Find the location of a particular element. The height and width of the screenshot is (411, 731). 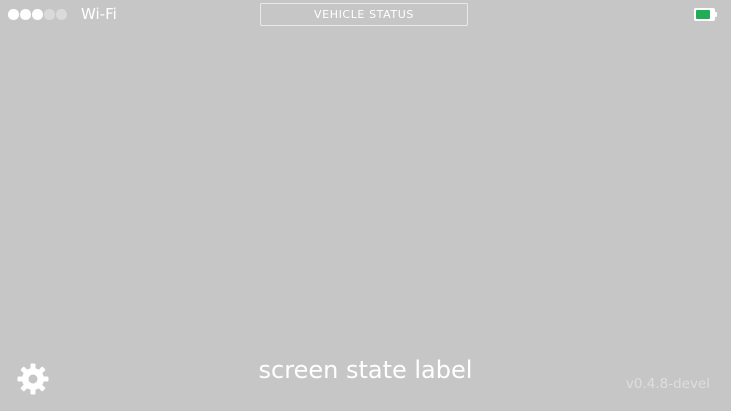

vehicle-status-button: VEHICLE STATUS is located at coordinates (364, 14).